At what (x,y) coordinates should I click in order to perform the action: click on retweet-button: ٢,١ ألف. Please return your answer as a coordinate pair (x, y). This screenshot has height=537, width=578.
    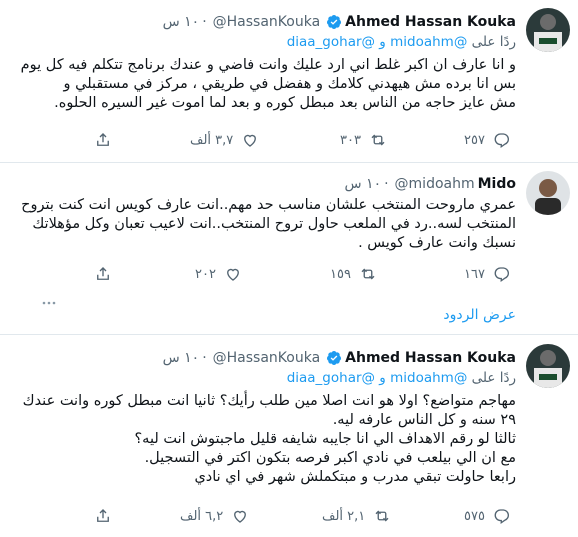
    Looking at the image, I should click on (356, 516).